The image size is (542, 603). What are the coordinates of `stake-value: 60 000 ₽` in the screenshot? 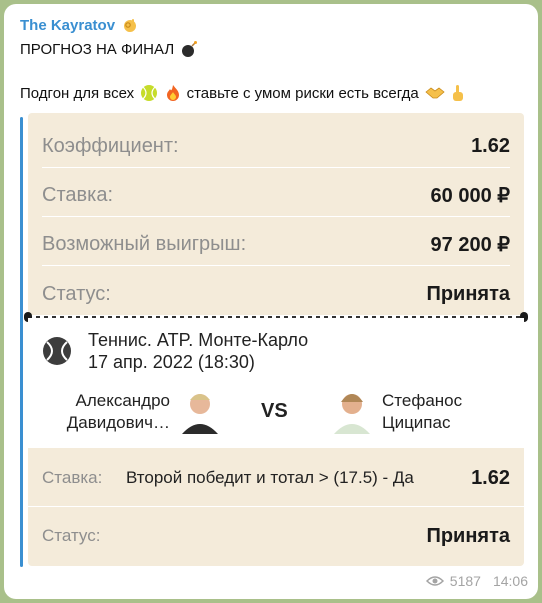 It's located at (470, 195).